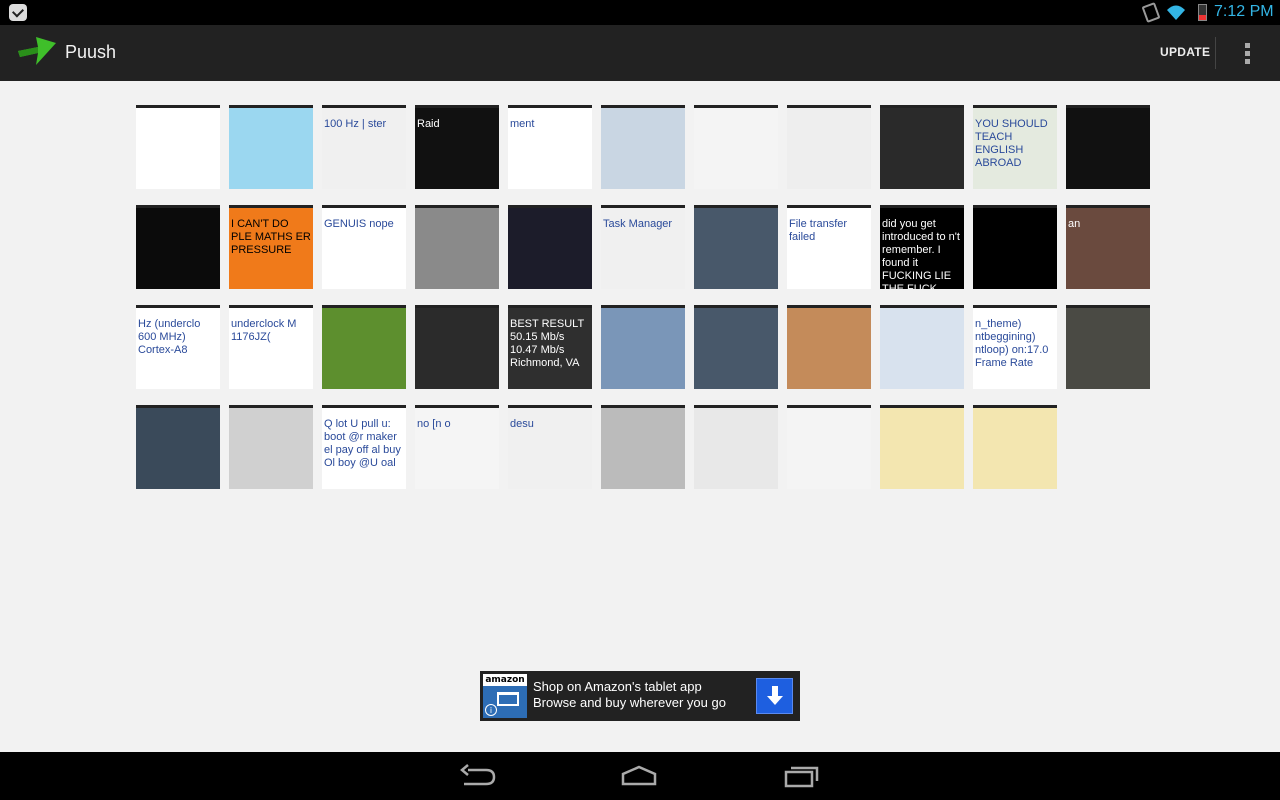  I want to click on overflow-menu-icon, so click(1247, 53).